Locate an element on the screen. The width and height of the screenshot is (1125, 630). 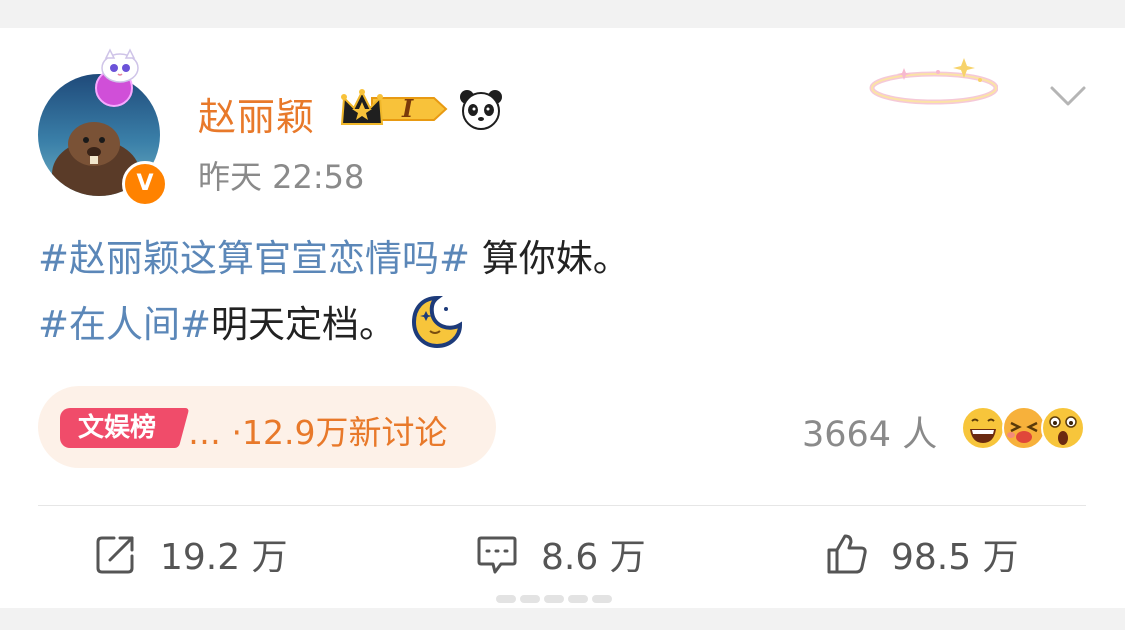
surprised-emoji-icon is located at coordinates (1063, 428).